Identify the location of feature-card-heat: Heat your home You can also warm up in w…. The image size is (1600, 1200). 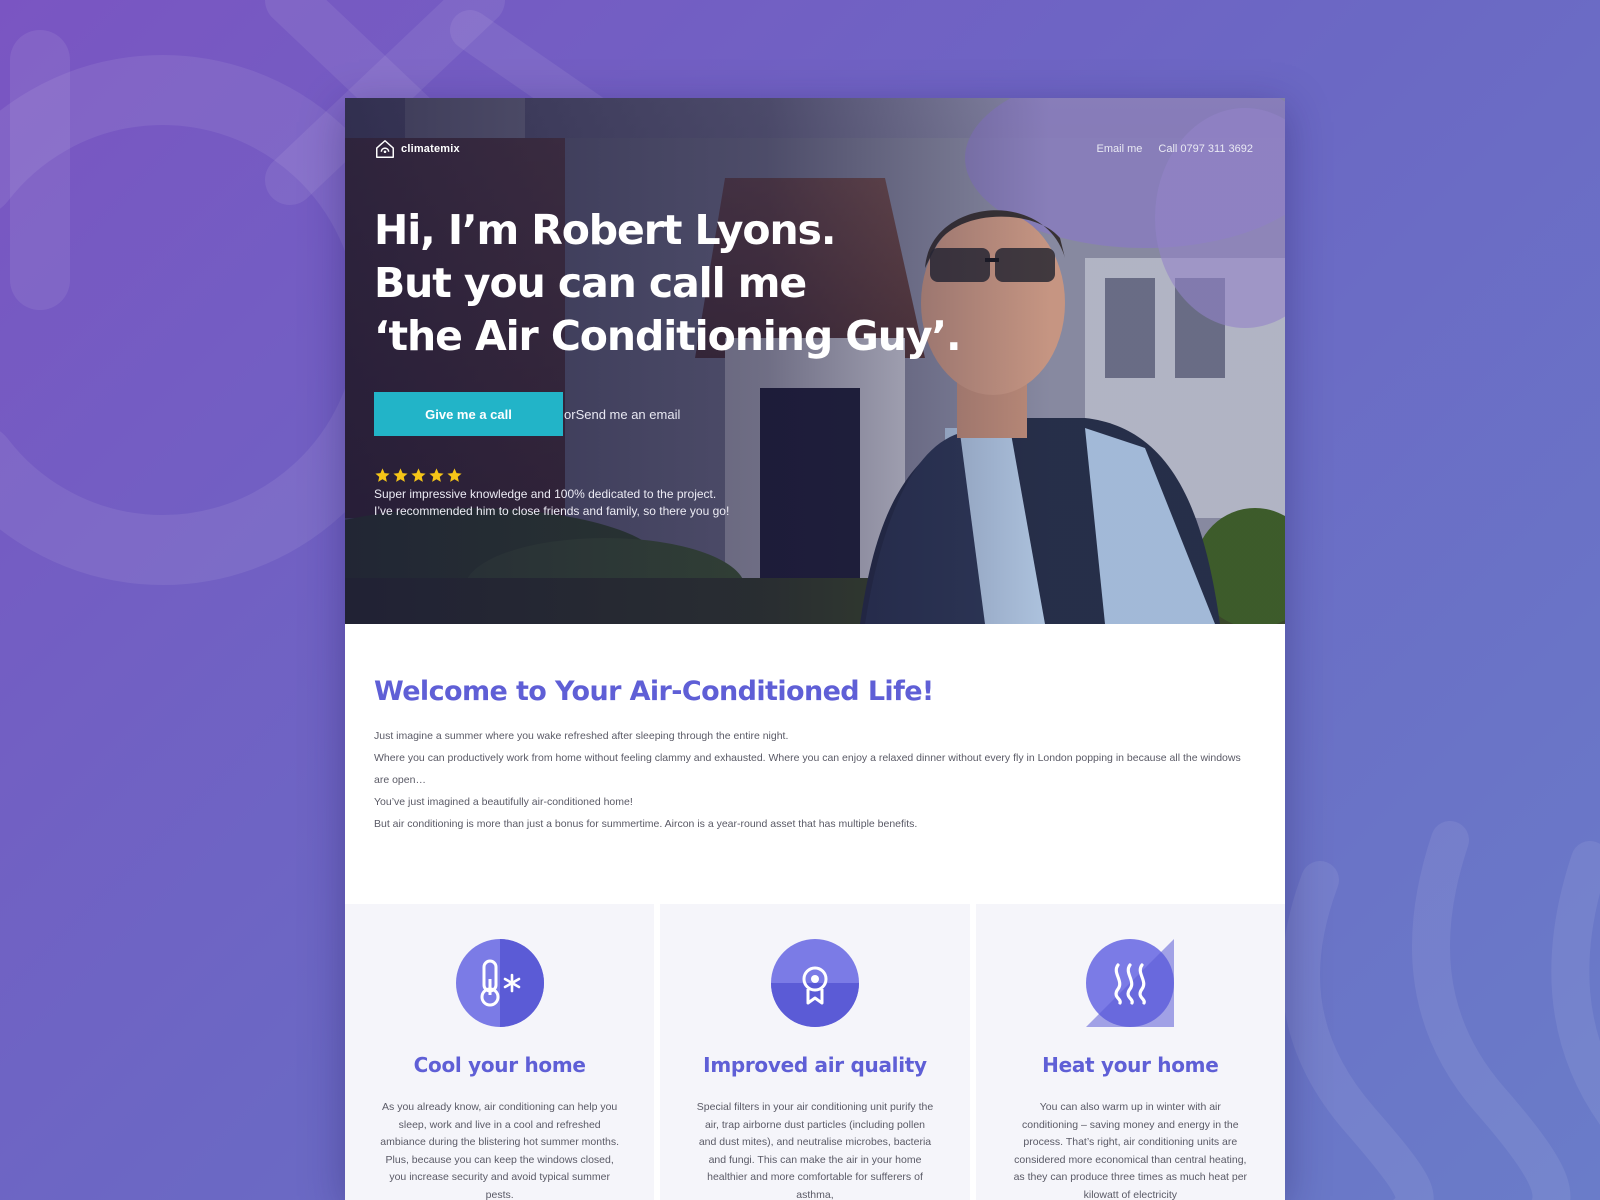
(1130, 1052).